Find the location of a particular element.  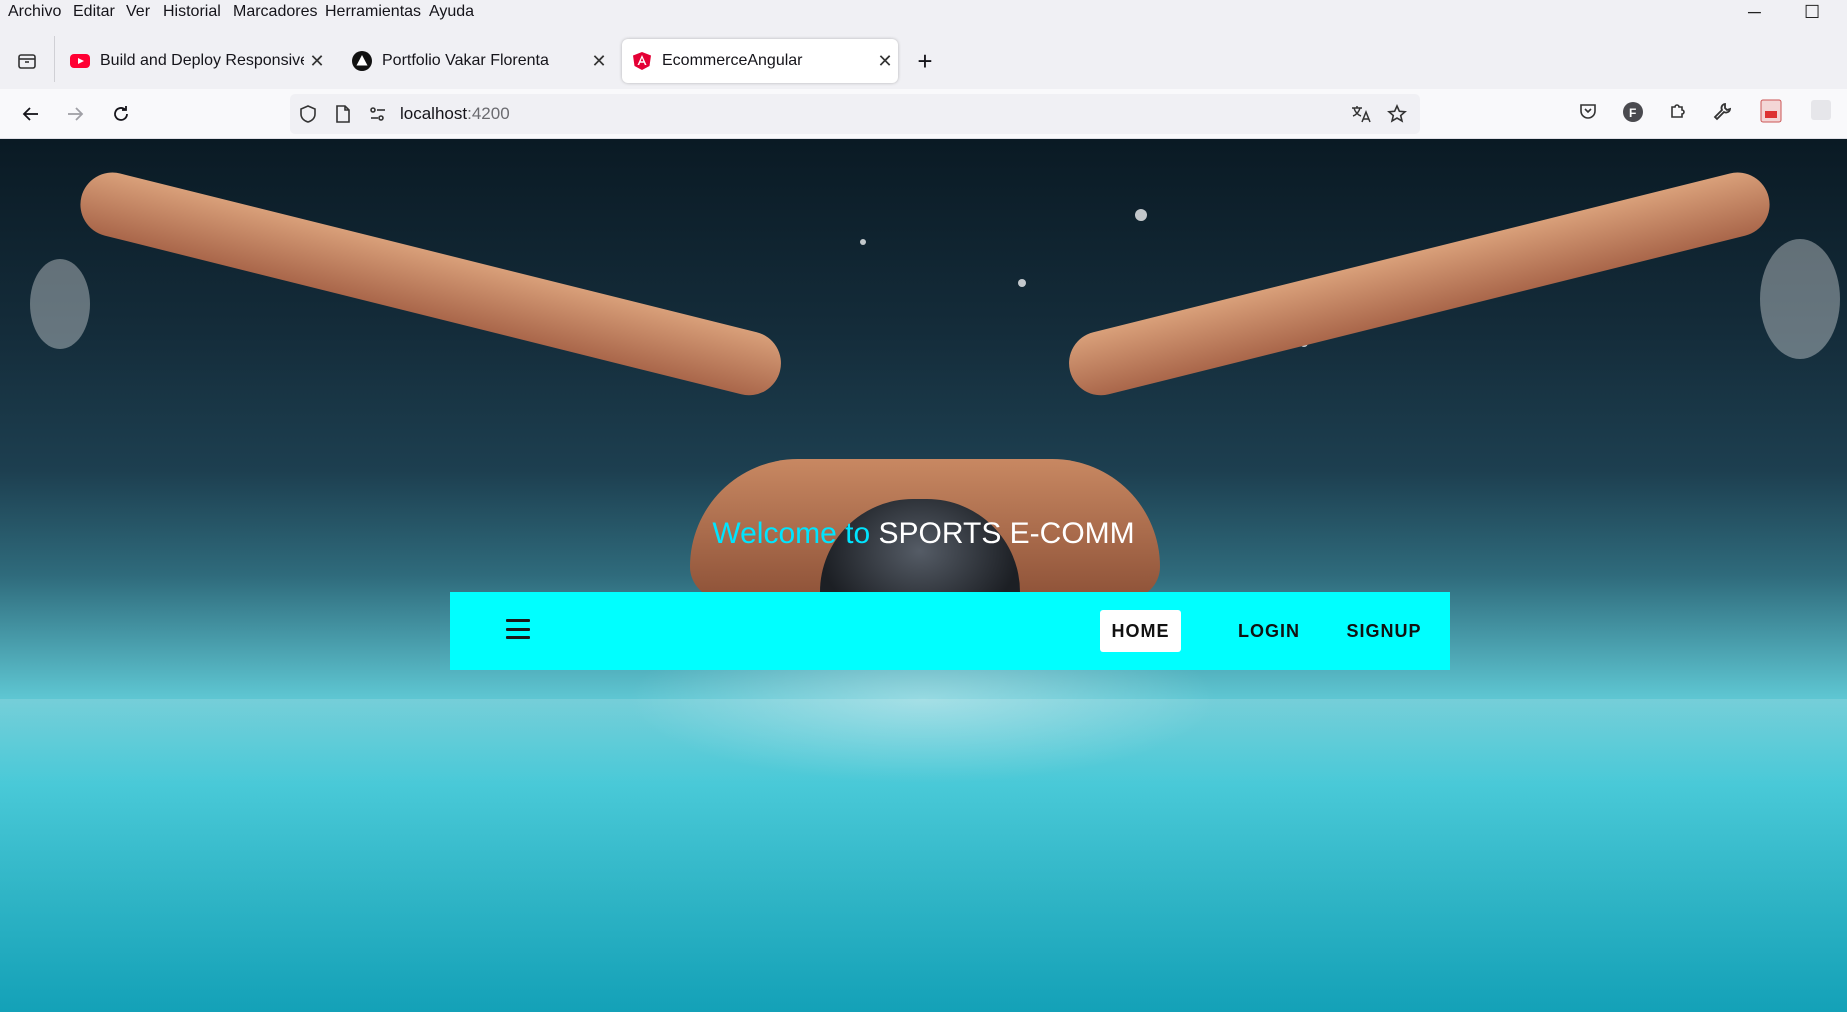

menu-herramientas: Herramientas is located at coordinates (373, 12).